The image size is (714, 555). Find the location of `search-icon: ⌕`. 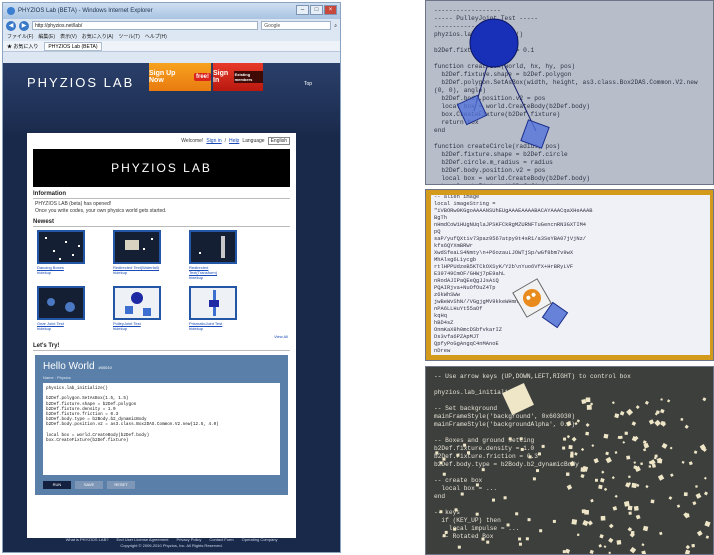

search-icon: ⌕ is located at coordinates (335, 26).